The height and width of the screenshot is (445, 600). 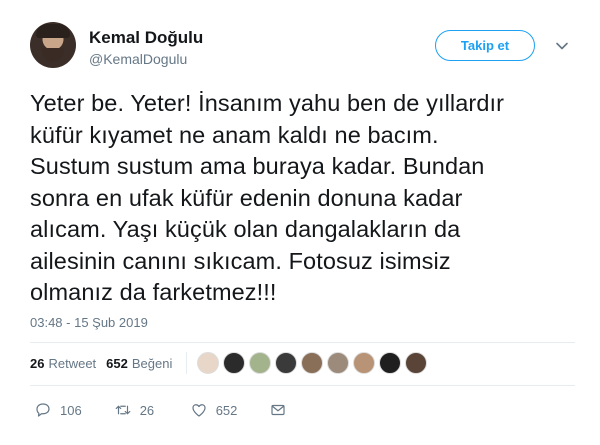 I want to click on stats-separator, so click(x=187, y=363).